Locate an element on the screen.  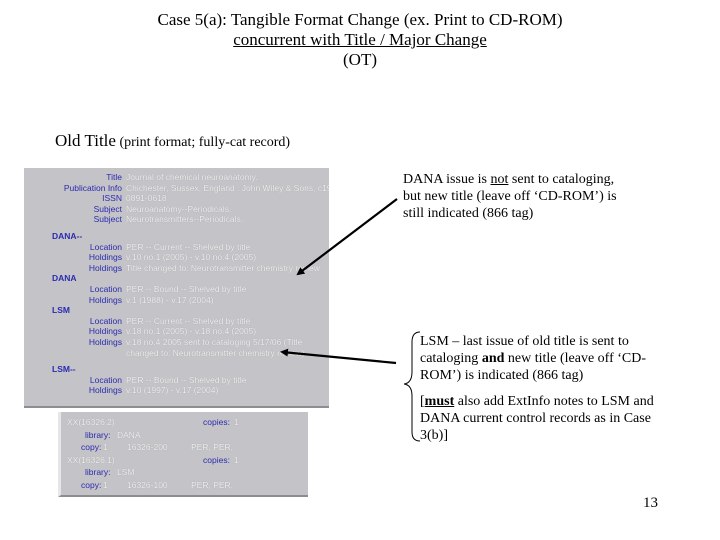
section-heading: LSM-- is located at coordinates (64, 369).